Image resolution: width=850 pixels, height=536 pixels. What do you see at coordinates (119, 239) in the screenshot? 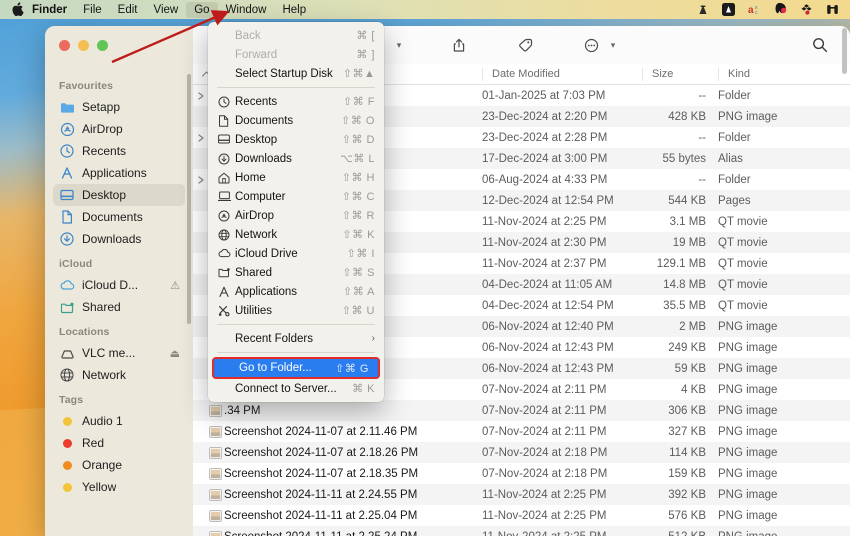
I see `sidebar-item-downloads: Downloads` at bounding box center [119, 239].